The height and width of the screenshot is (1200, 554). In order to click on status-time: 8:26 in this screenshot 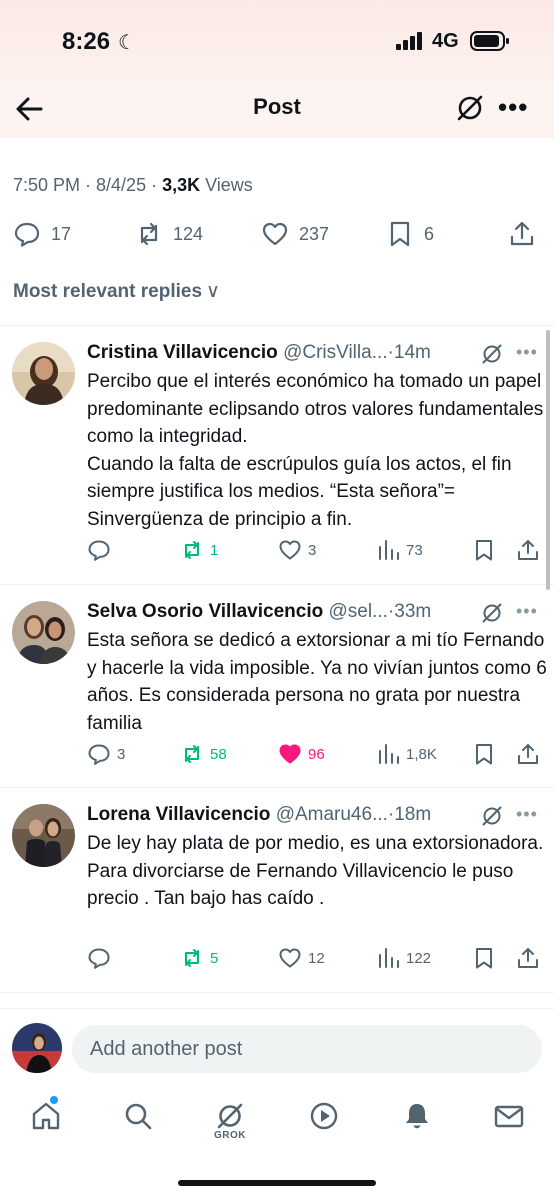, I will do `click(86, 41)`.